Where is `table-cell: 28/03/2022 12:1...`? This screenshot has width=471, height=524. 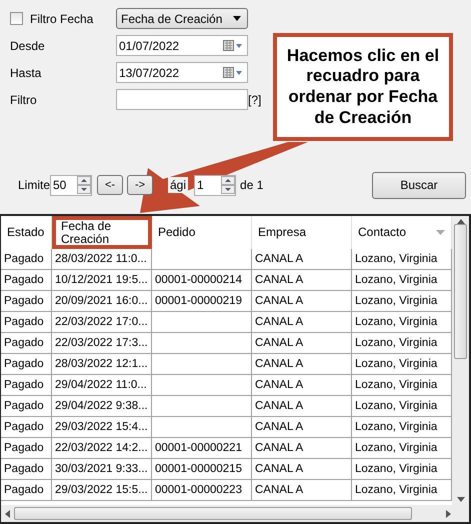
table-cell: 28/03/2022 12:1... is located at coordinates (102, 364).